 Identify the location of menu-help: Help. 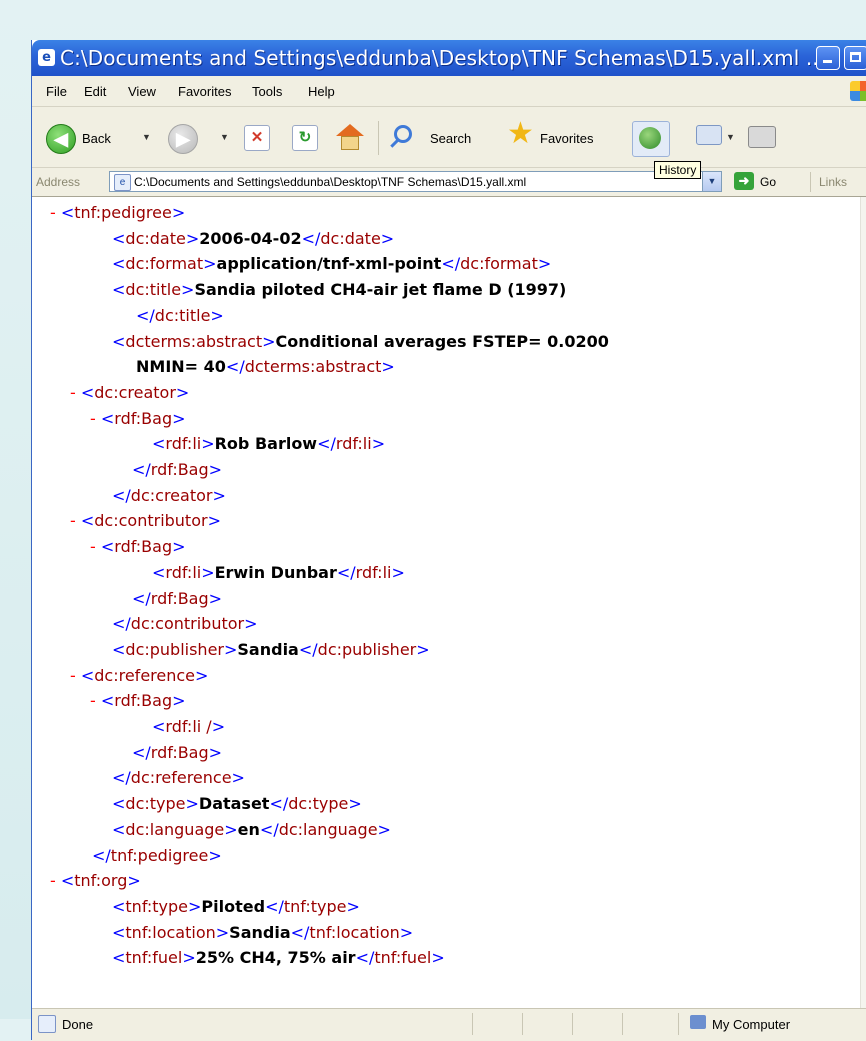
(321, 91).